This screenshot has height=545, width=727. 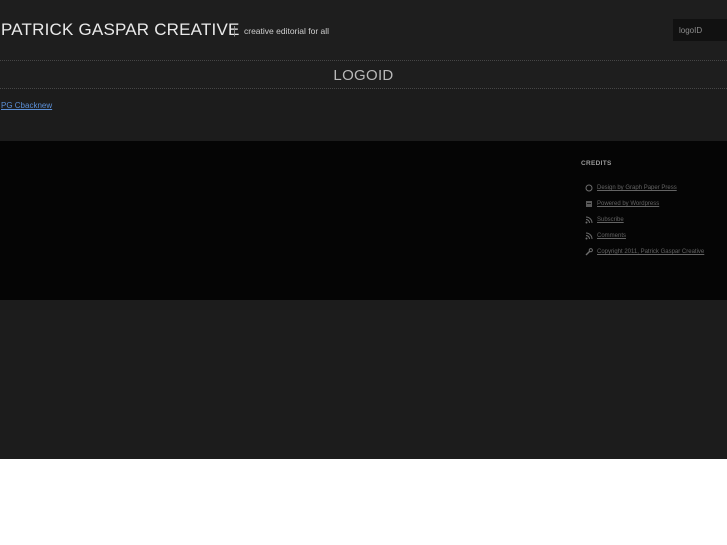 What do you see at coordinates (655, 236) in the screenshot?
I see `credit-item-comments: Comments` at bounding box center [655, 236].